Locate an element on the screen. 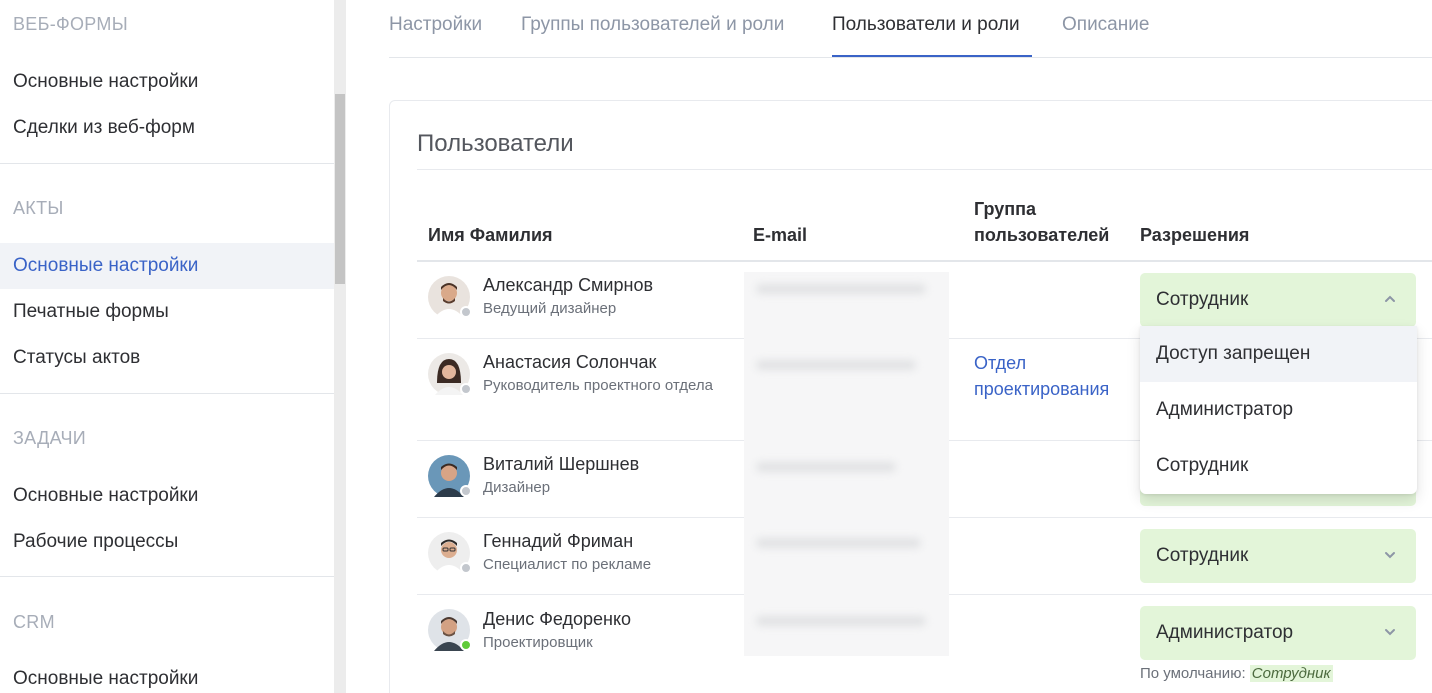 This screenshot has width=1432, height=693. sidebar-item-print-forms: Печатные формы is located at coordinates (167, 312).